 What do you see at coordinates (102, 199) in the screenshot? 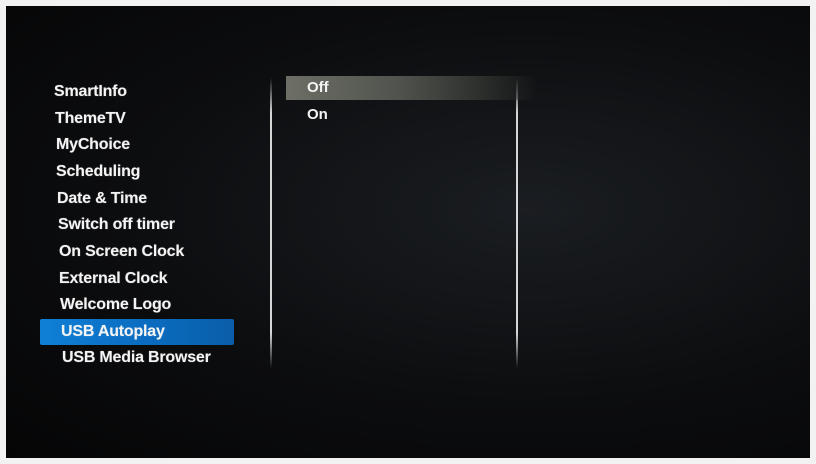
I see `menu-item-date-time: Date & Time` at bounding box center [102, 199].